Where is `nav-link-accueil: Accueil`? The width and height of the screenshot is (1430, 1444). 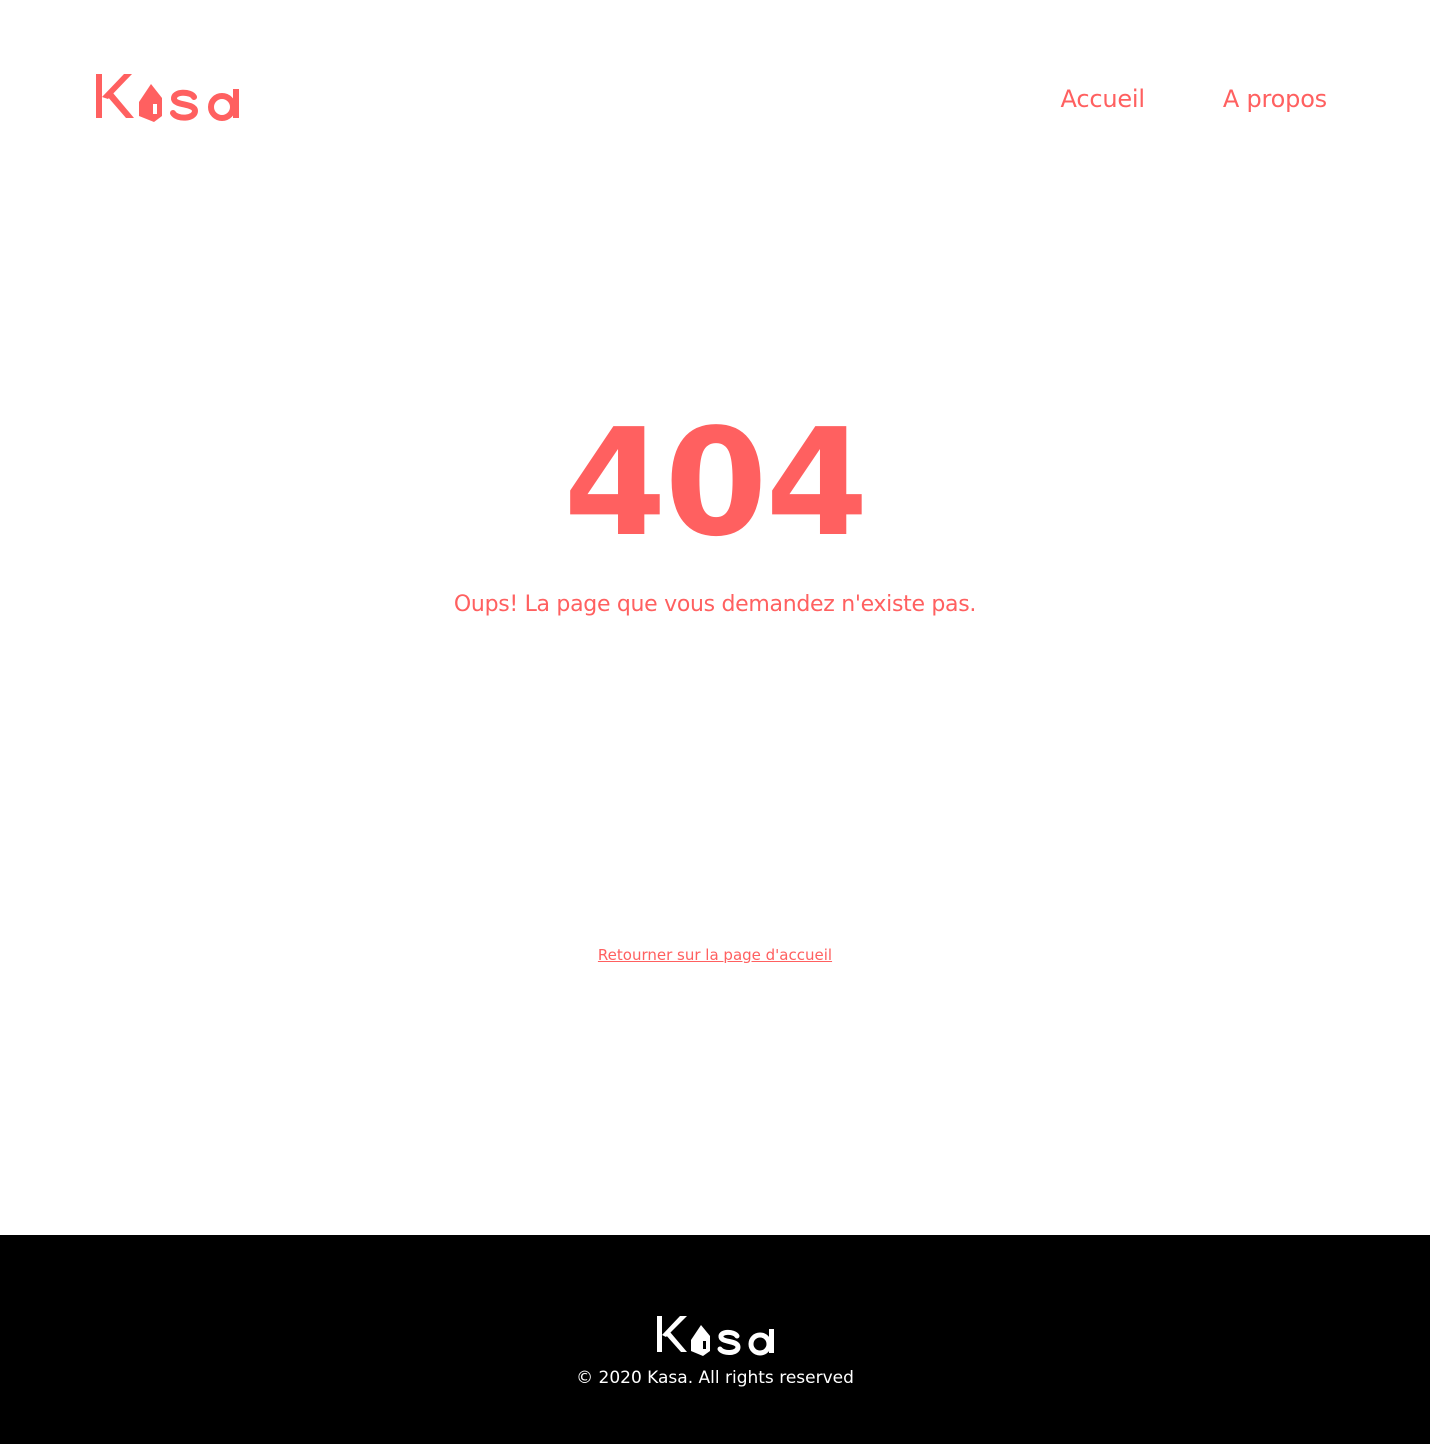
nav-link-accueil: Accueil is located at coordinates (1103, 99).